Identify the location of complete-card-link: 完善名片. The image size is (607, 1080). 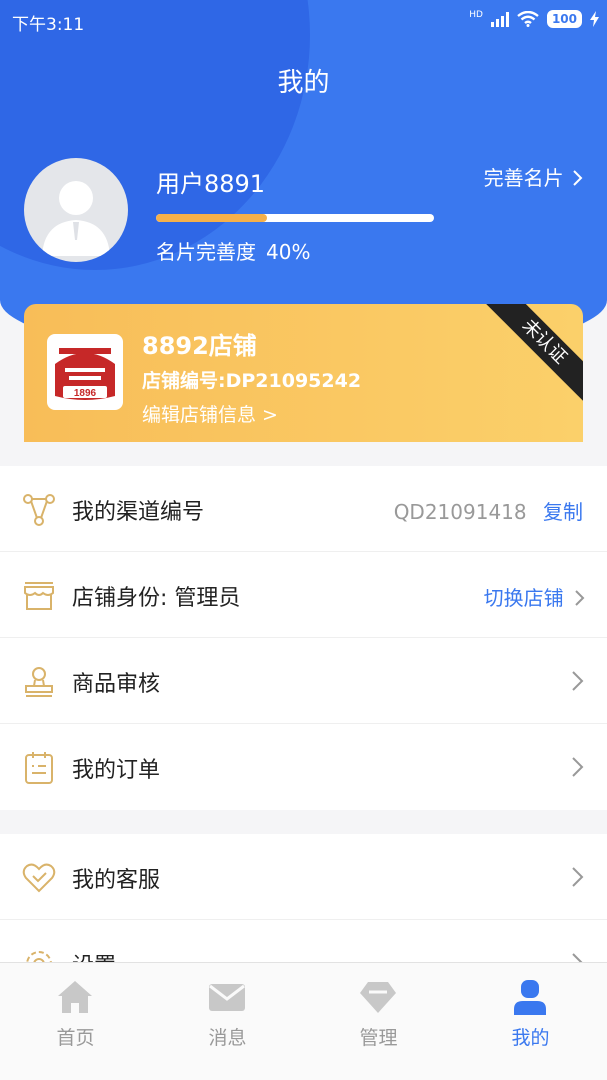
(533, 176).